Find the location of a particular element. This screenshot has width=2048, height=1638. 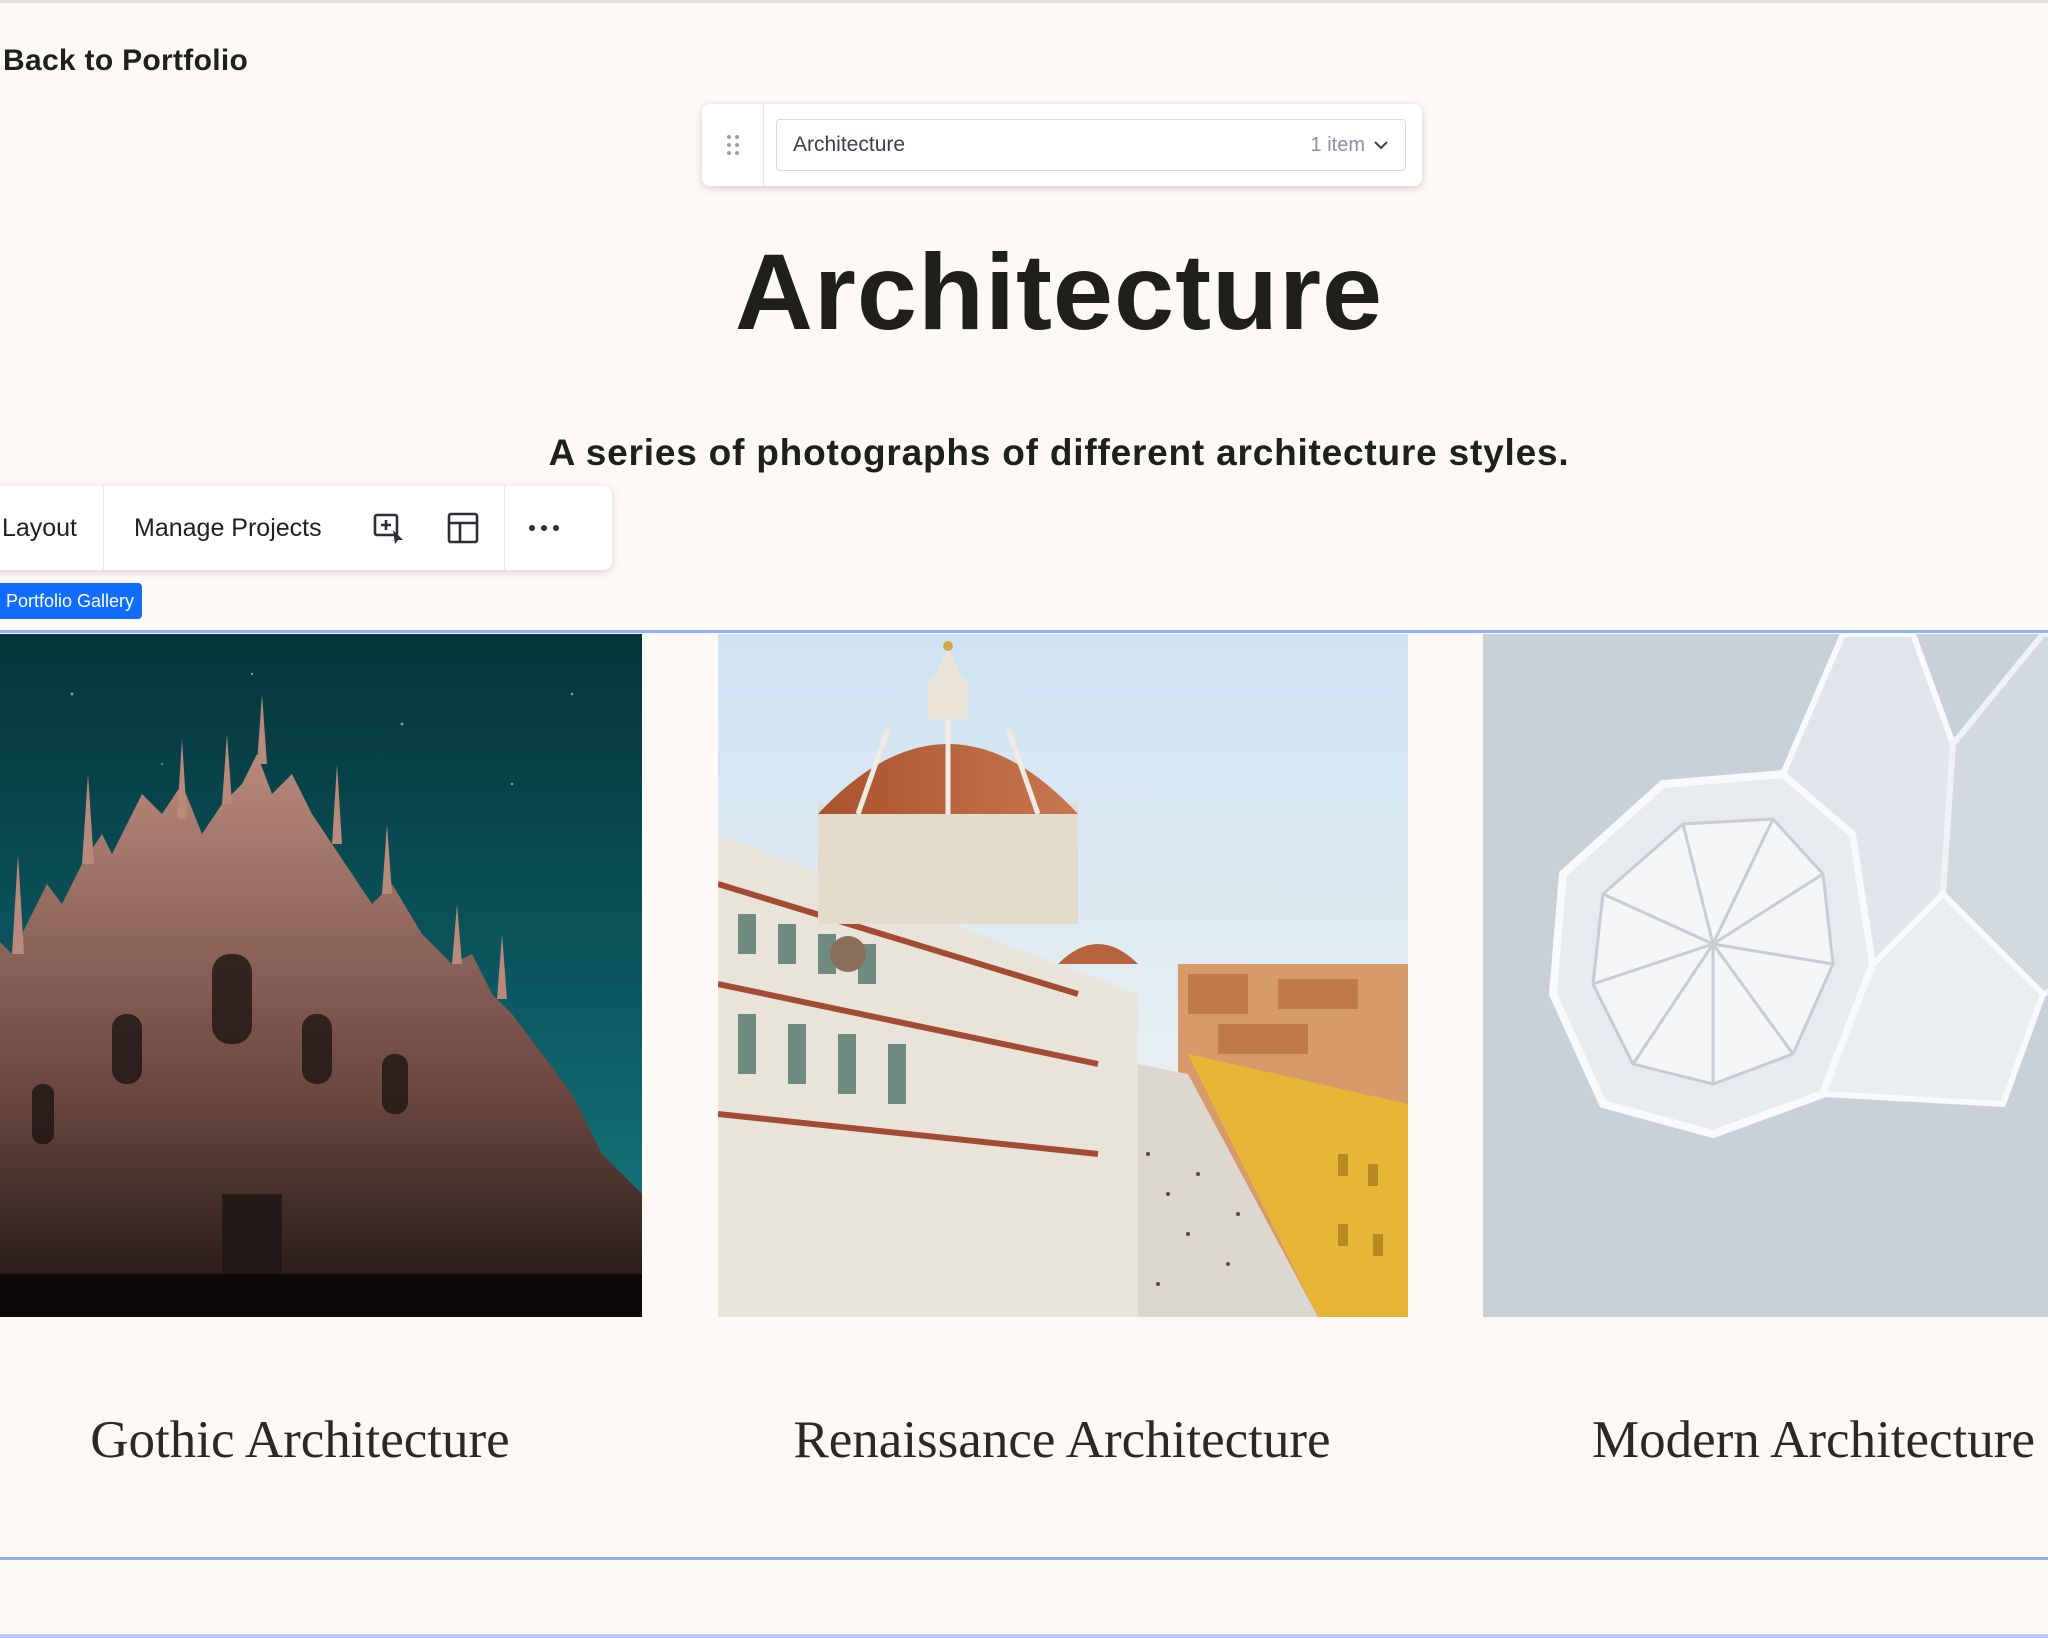

collection-dropdown: Architecture 1 item is located at coordinates (1091, 145).